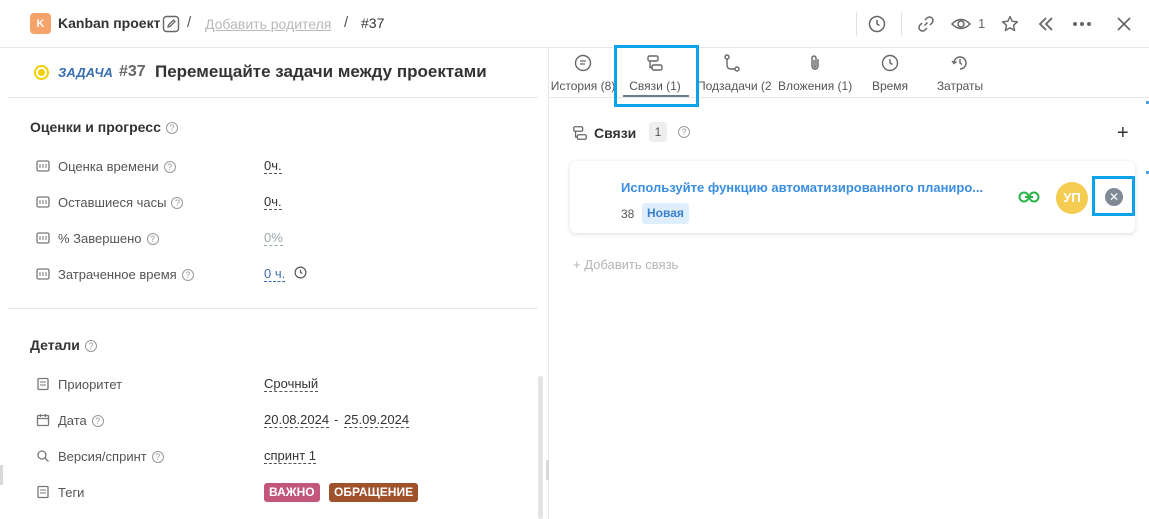 The image size is (1149, 519). What do you see at coordinates (273, 238) in the screenshot?
I see `percent-done-value: 0%` at bounding box center [273, 238].